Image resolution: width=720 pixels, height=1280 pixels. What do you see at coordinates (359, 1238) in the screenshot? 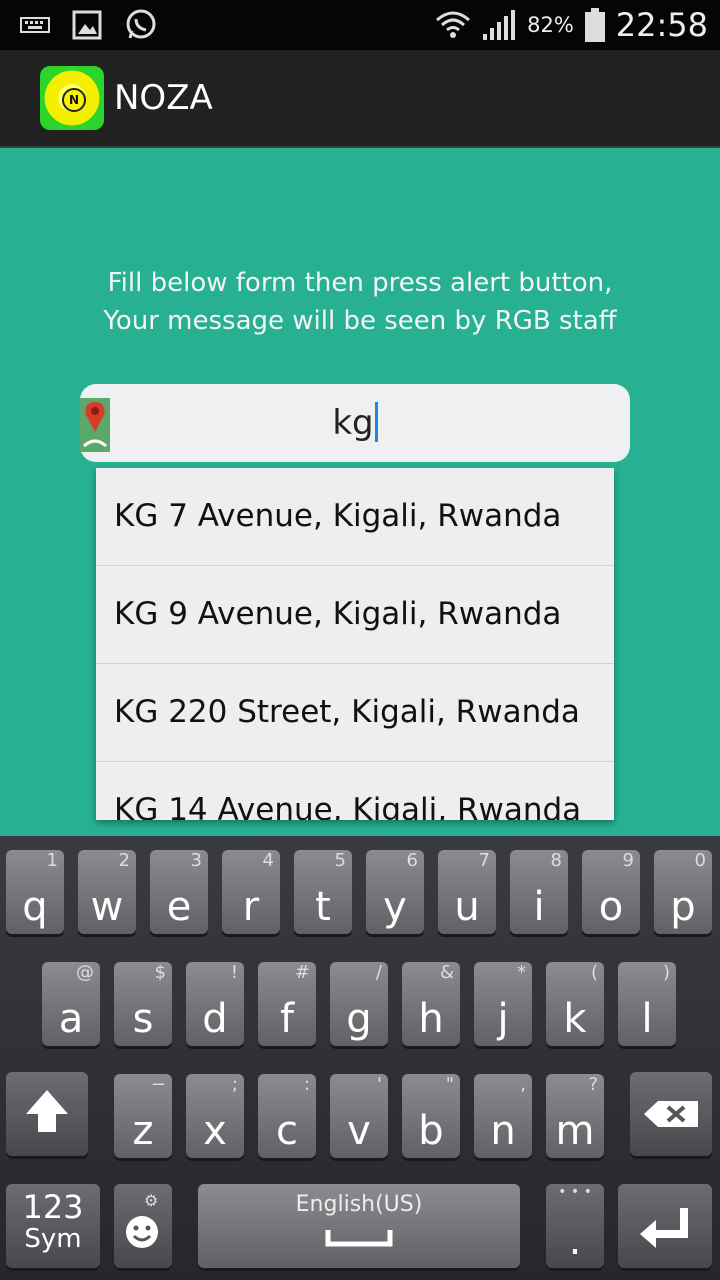
I see `space-bar-icon` at bounding box center [359, 1238].